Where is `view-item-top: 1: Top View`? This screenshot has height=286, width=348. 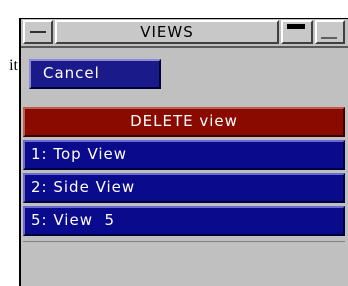 view-item-top: 1: Top View is located at coordinates (184, 155).